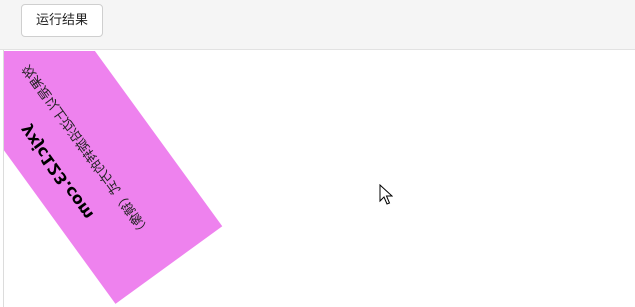 Image resolution: width=635 pixels, height=307 pixels. What do you see at coordinates (56, 172) in the screenshot?
I see `box-title: yxjc123.com` at bounding box center [56, 172].